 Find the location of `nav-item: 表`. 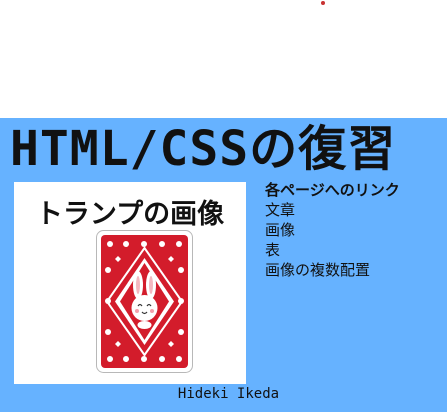

nav-item: 表 is located at coordinates (356, 250).